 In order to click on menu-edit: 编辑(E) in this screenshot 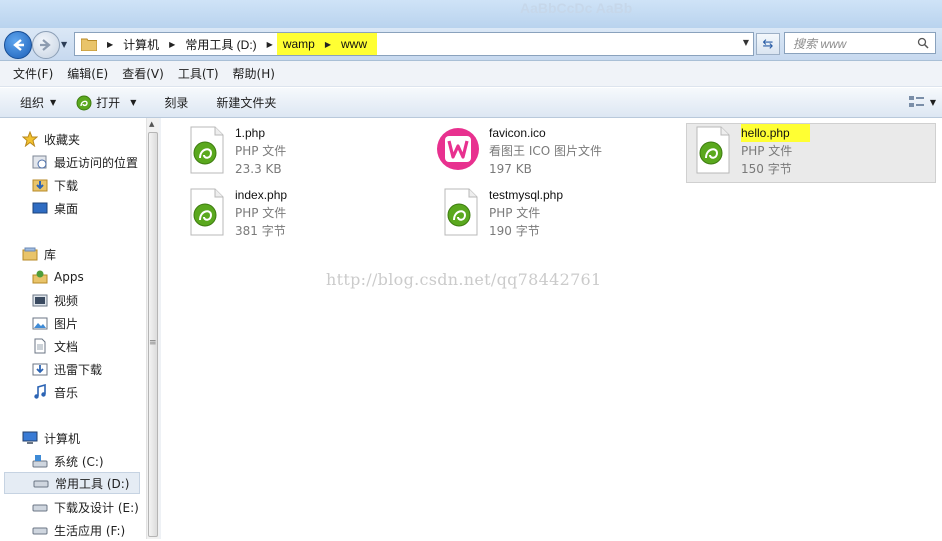, I will do `click(87, 73)`.